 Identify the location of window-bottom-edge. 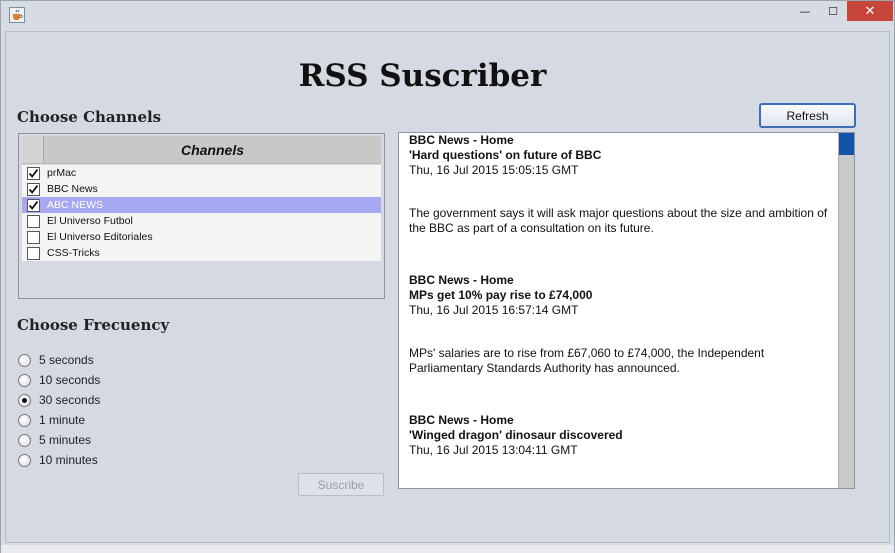
(447, 549).